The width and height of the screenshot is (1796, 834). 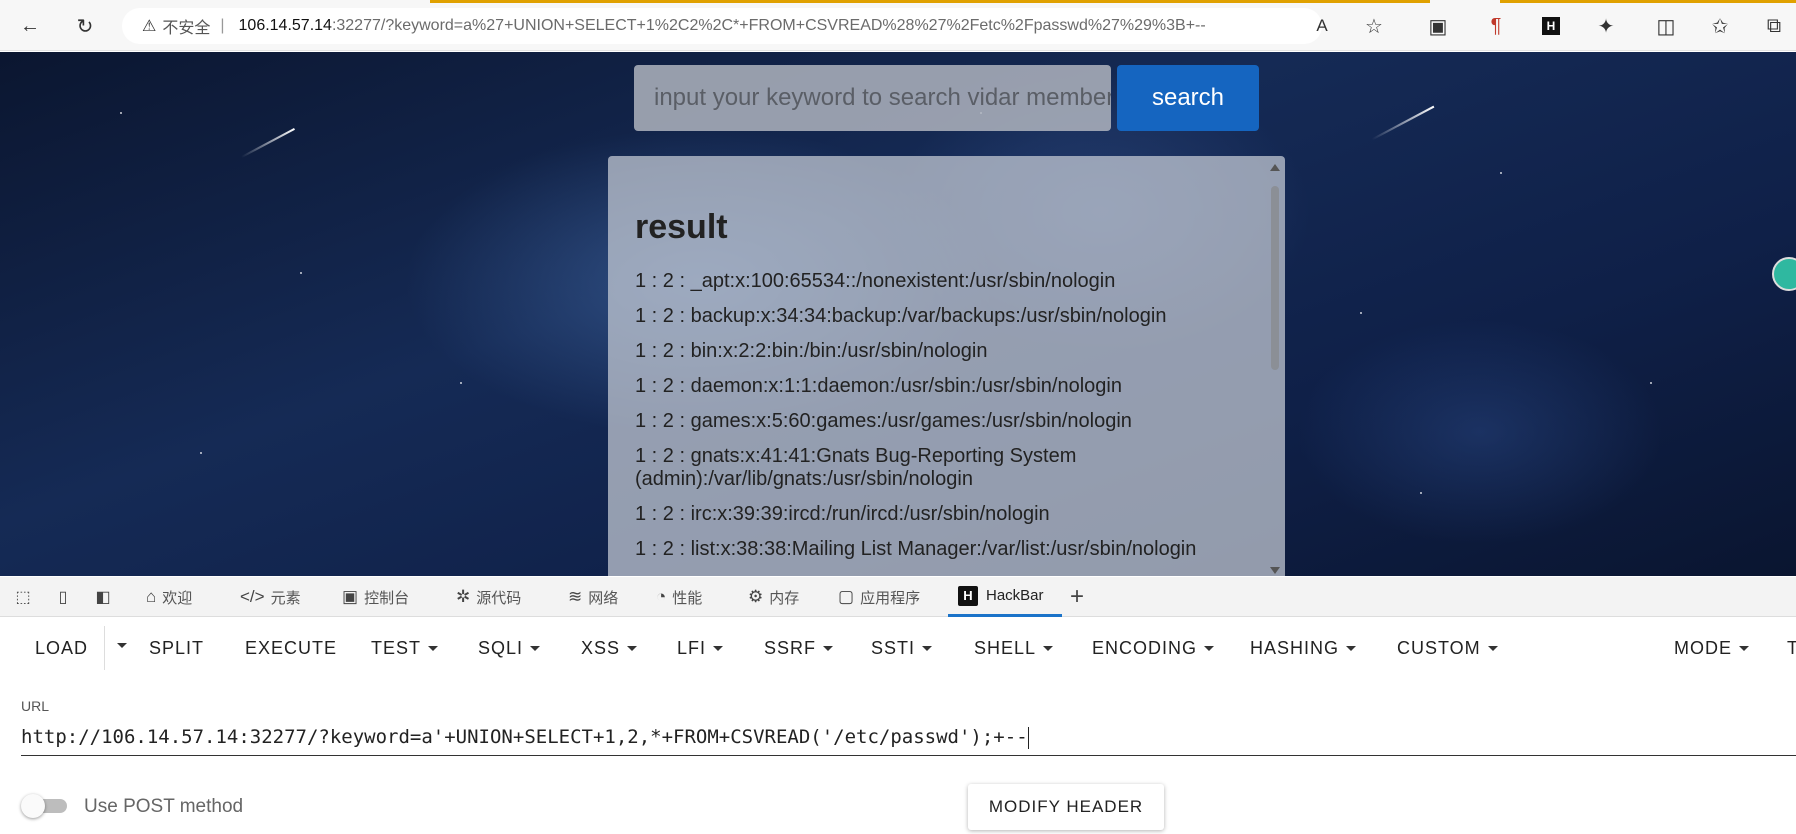 I want to click on lfi-menu: LFI, so click(x=700, y=648).